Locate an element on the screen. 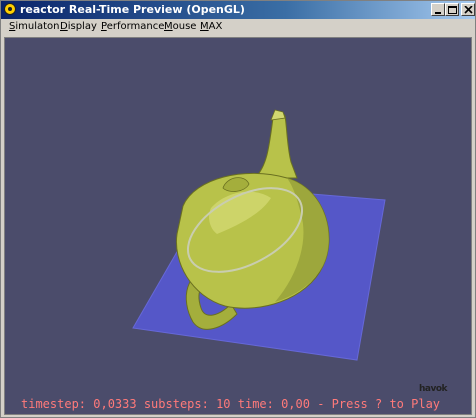 This screenshot has height=418, width=476. menu-mouse: Mouse is located at coordinates (180, 27).